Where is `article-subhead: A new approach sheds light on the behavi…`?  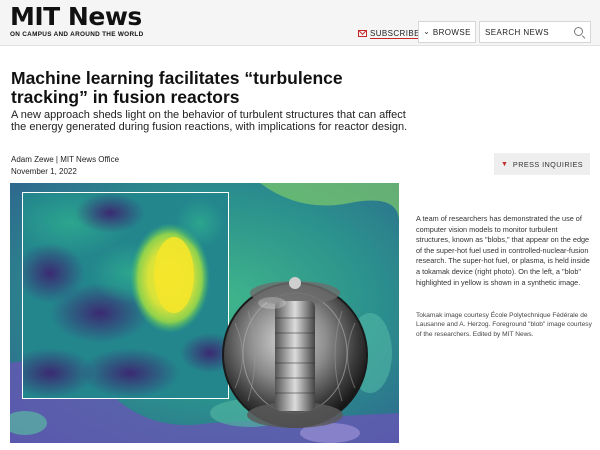
article-subhead: A new approach sheds light on the behavi… is located at coordinates (209, 121).